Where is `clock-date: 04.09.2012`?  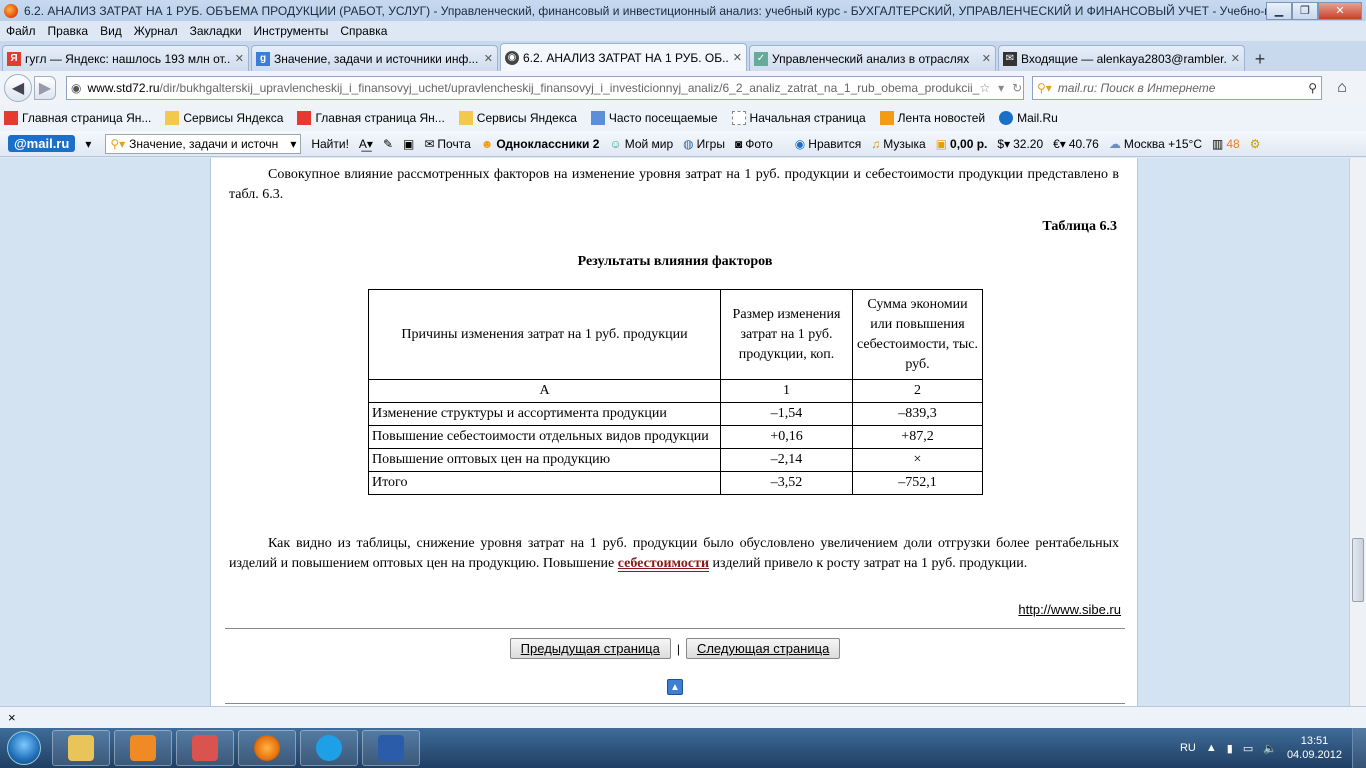
clock-date: 04.09.2012 is located at coordinates (1314, 755).